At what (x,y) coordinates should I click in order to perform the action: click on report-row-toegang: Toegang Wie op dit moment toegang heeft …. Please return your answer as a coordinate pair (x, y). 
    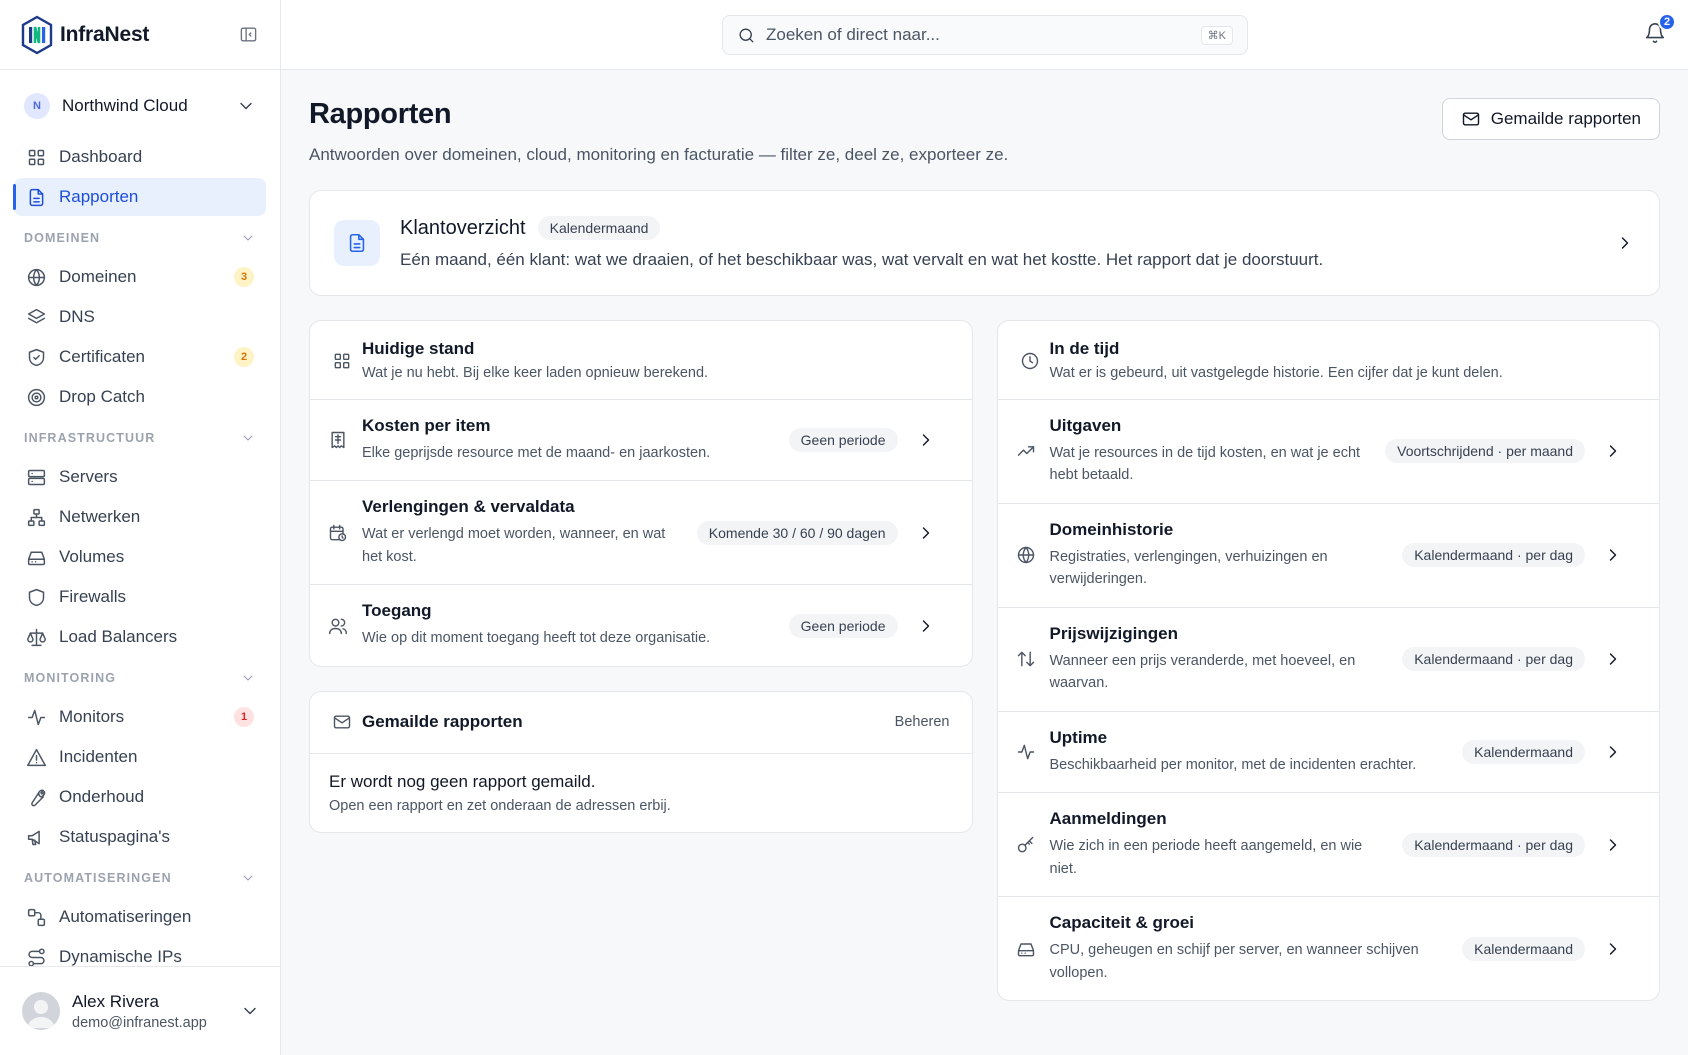
    Looking at the image, I should click on (641, 625).